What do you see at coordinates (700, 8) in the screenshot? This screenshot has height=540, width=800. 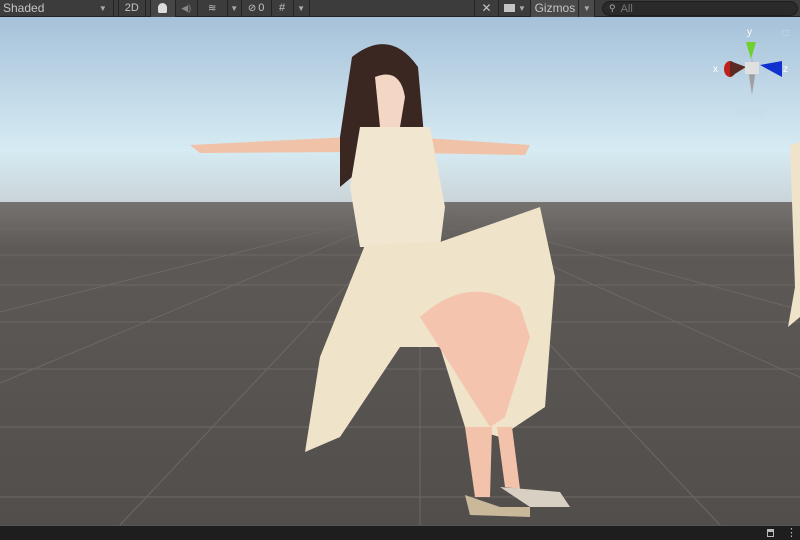 I see `scene-search-input: ⚲ All` at bounding box center [700, 8].